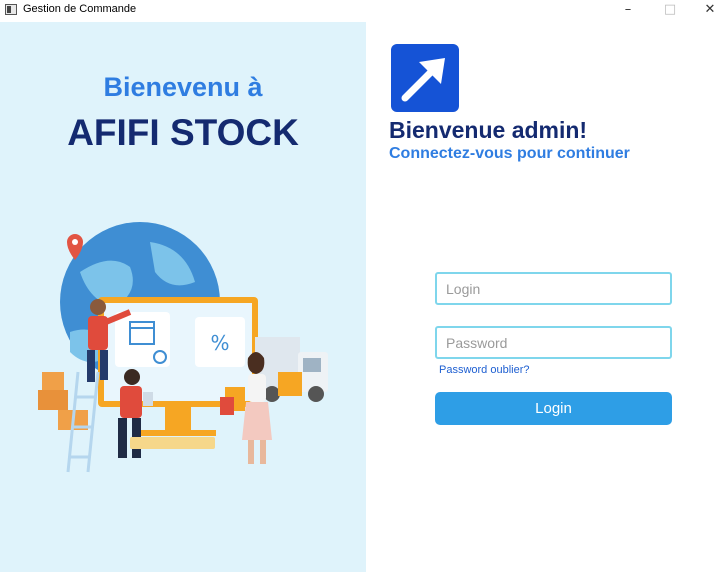  I want to click on title-bar: Gestion de Commande – □ ✕, so click(363, 11).